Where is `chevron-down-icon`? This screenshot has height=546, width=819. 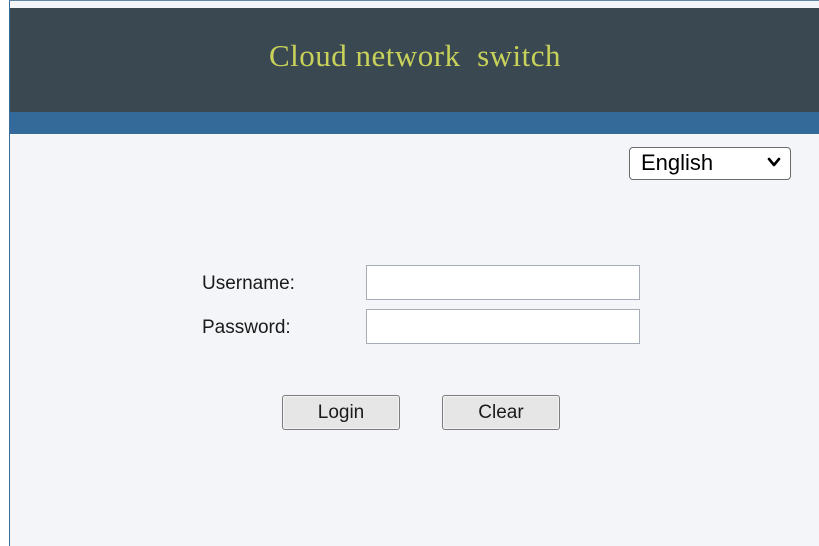 chevron-down-icon is located at coordinates (774, 162).